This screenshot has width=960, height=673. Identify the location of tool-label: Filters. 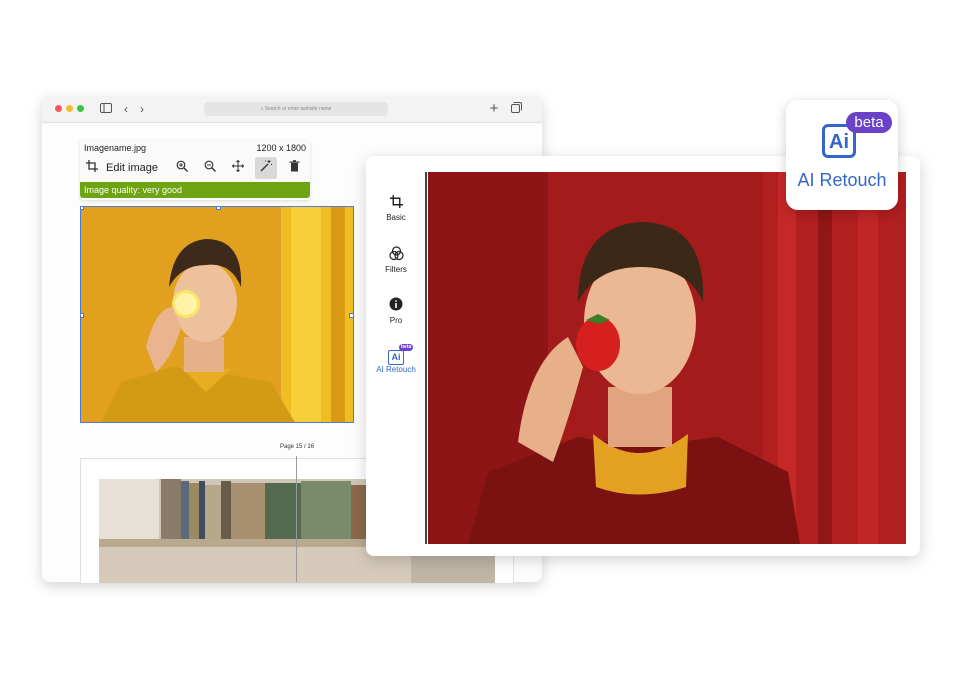
(396, 269).